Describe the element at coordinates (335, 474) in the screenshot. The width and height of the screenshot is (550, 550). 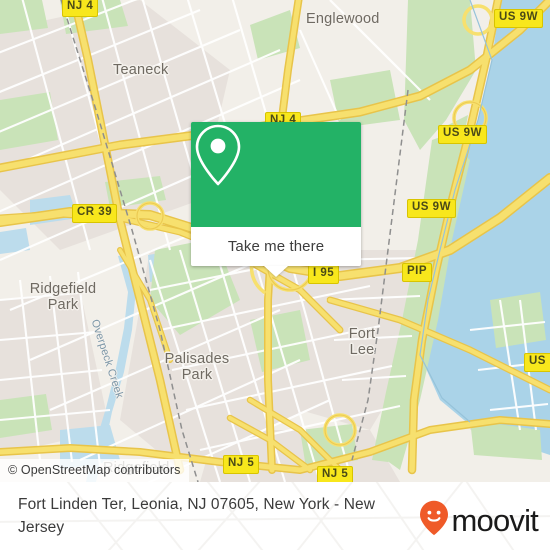
I see `shield-nj-5-east: NJ 5` at that location.